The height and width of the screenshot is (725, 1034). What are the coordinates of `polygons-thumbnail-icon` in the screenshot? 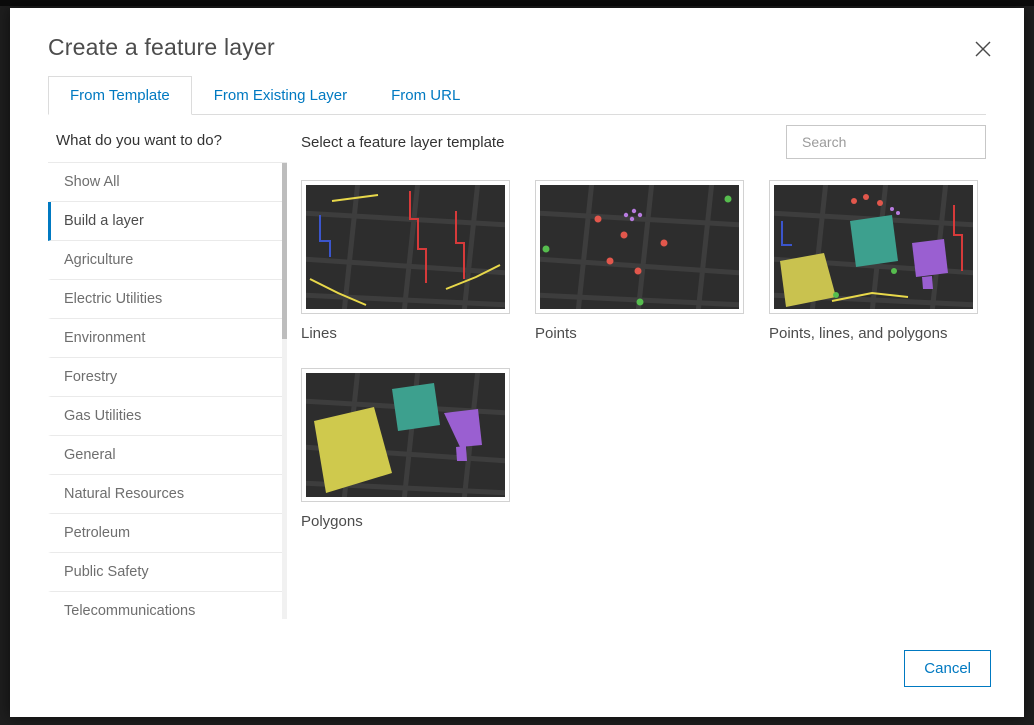 It's located at (405, 435).